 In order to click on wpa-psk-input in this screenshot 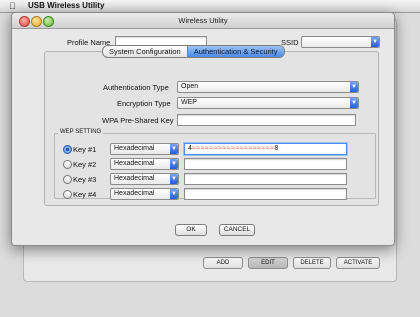, I will do `click(266, 120)`.